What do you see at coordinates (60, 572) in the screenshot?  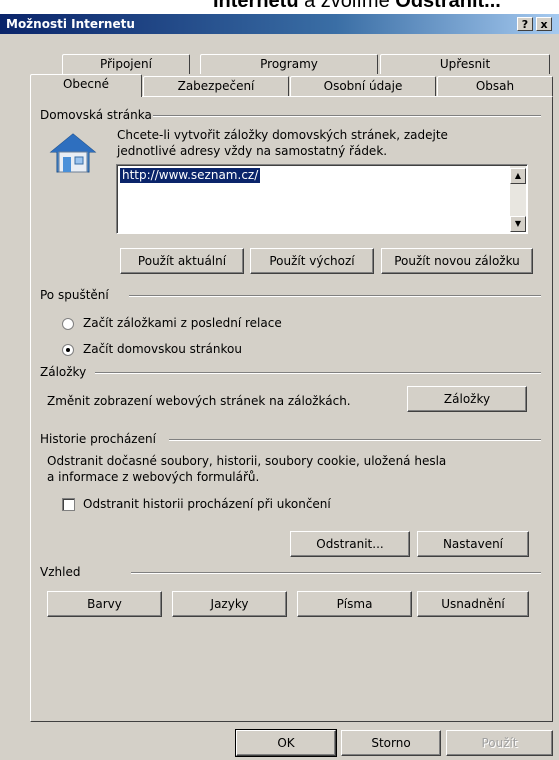 I see `appearance-group-label: Vzhled` at bounding box center [60, 572].